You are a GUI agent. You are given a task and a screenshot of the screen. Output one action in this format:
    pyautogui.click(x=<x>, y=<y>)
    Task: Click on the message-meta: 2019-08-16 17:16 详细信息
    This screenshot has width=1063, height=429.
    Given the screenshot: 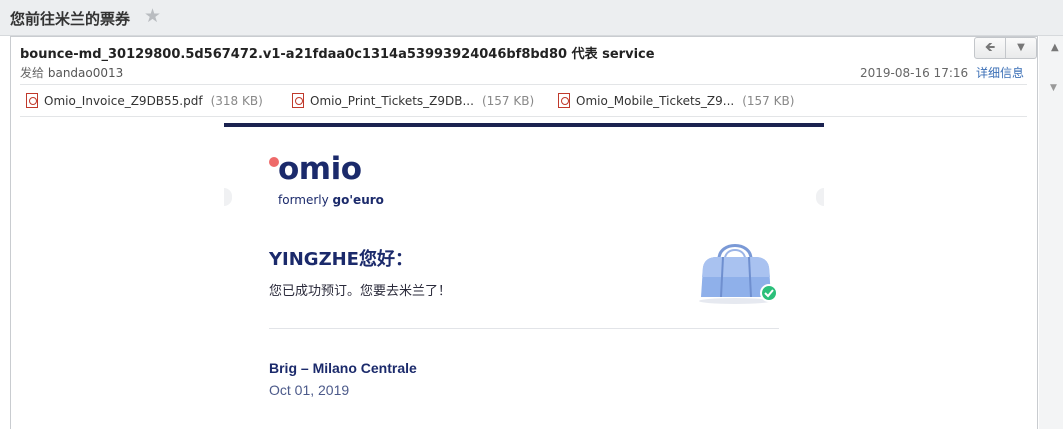 What is the action you would take?
    pyautogui.click(x=942, y=72)
    